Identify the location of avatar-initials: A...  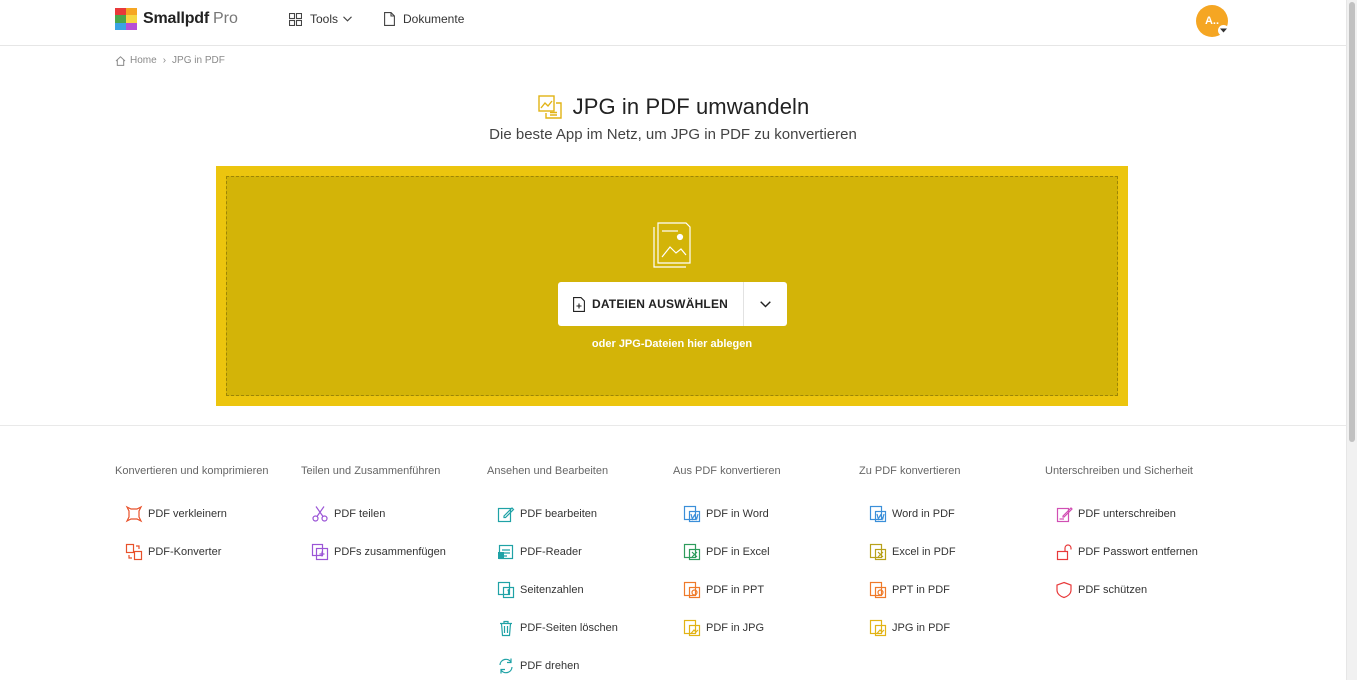
(1212, 21).